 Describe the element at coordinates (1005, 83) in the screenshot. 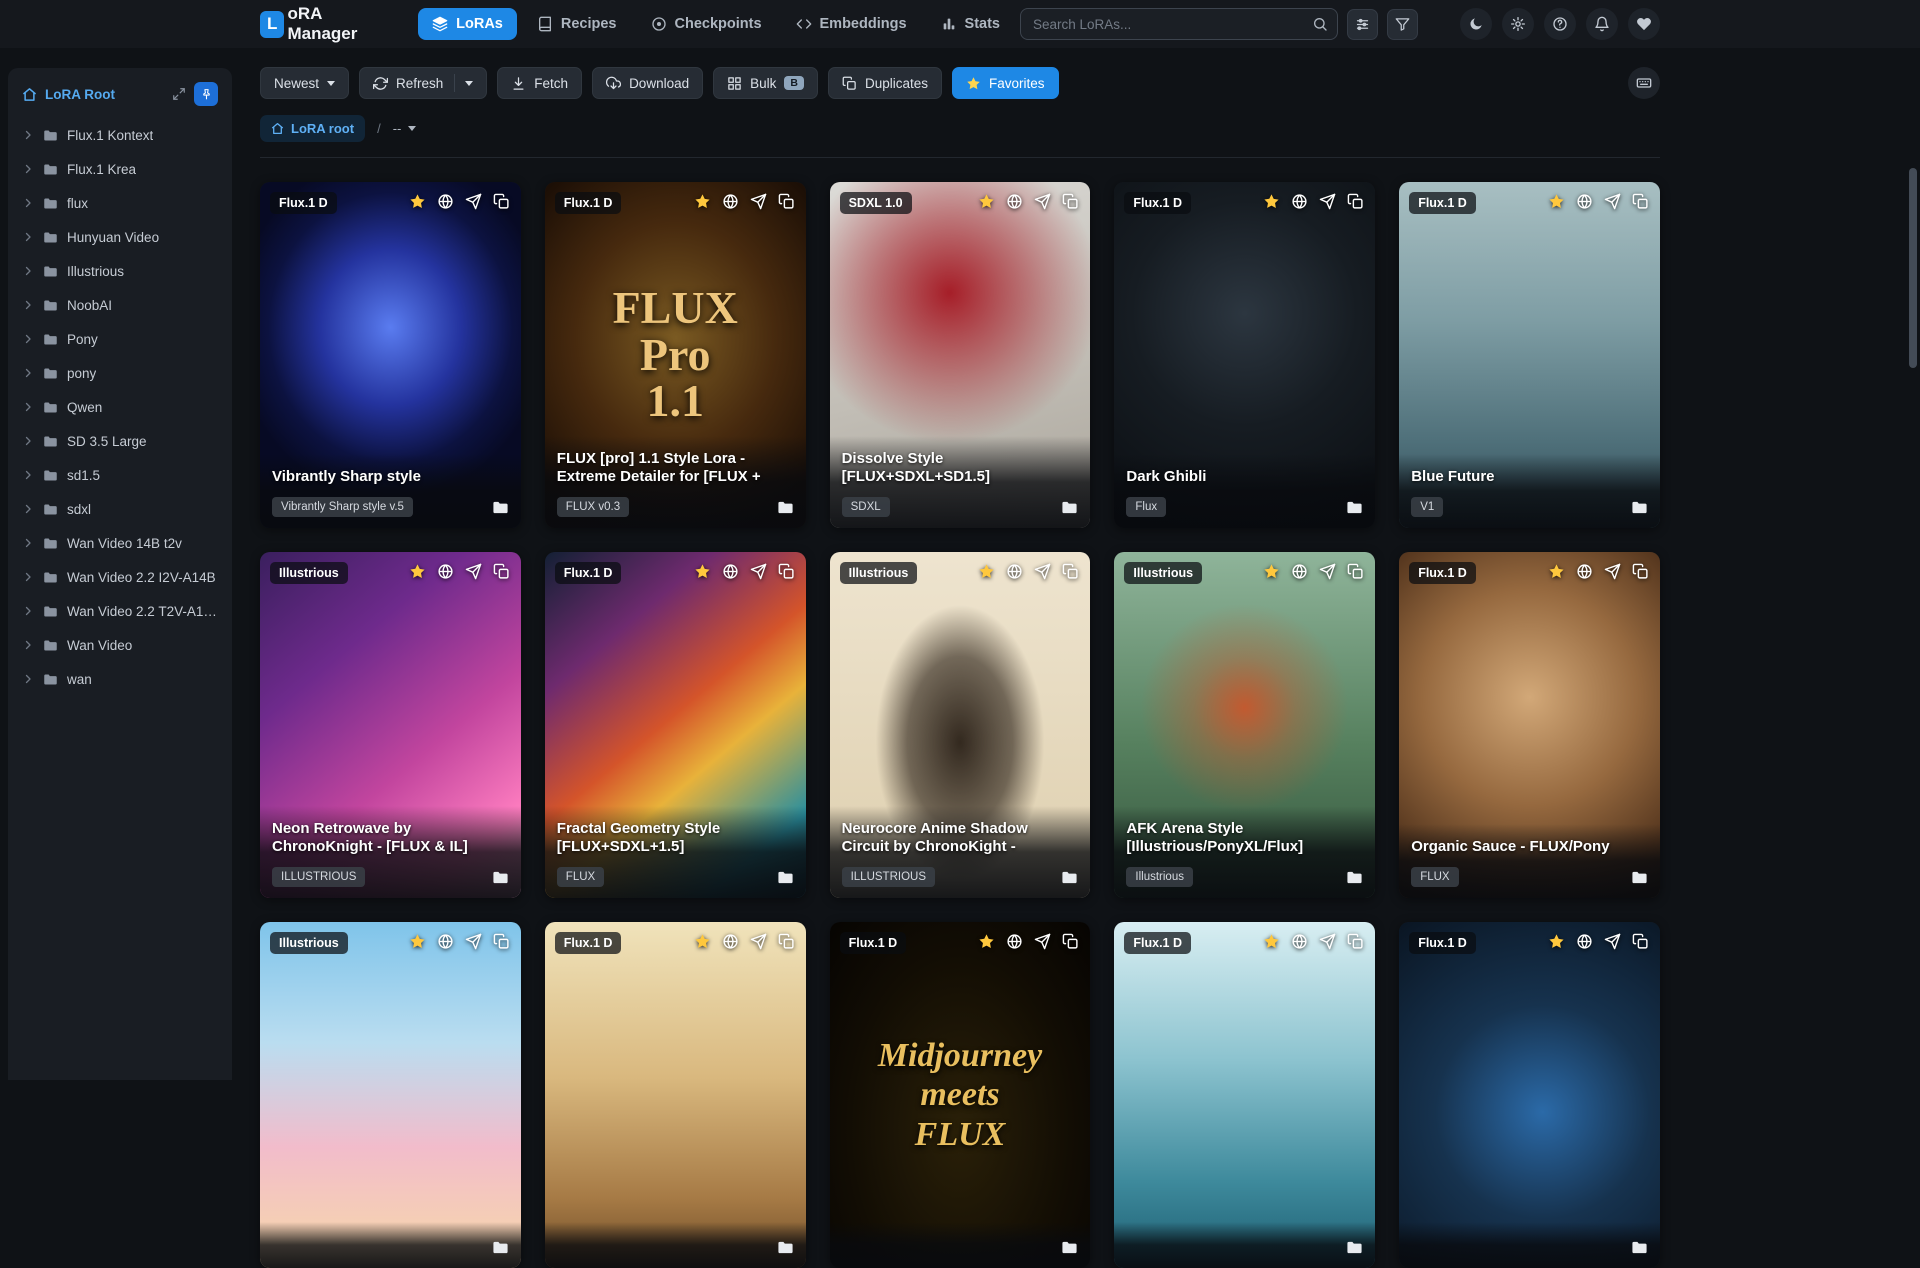

I see `favorites-filter-button: Favorites` at that location.